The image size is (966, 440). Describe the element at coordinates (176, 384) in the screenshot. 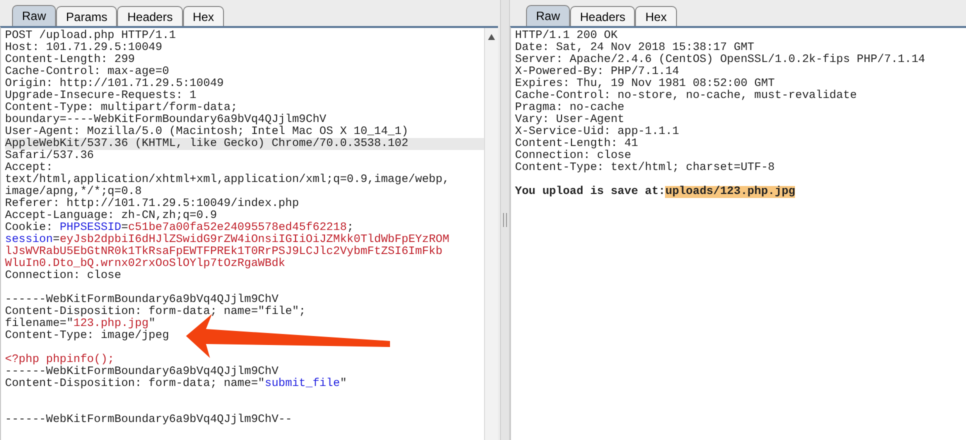

I see `code-line: Content-Disposition: form-data; name="submit_file"` at that location.